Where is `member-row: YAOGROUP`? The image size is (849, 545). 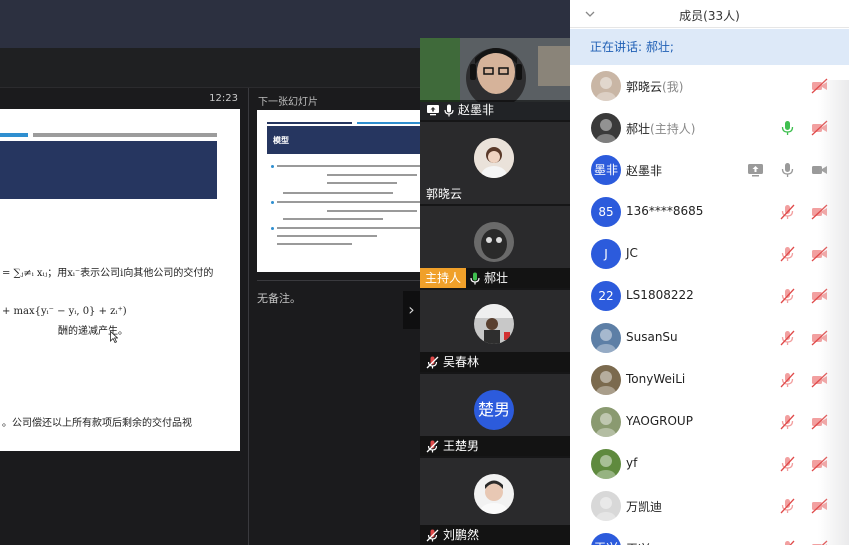
member-row: YAOGROUP is located at coordinates (709, 422).